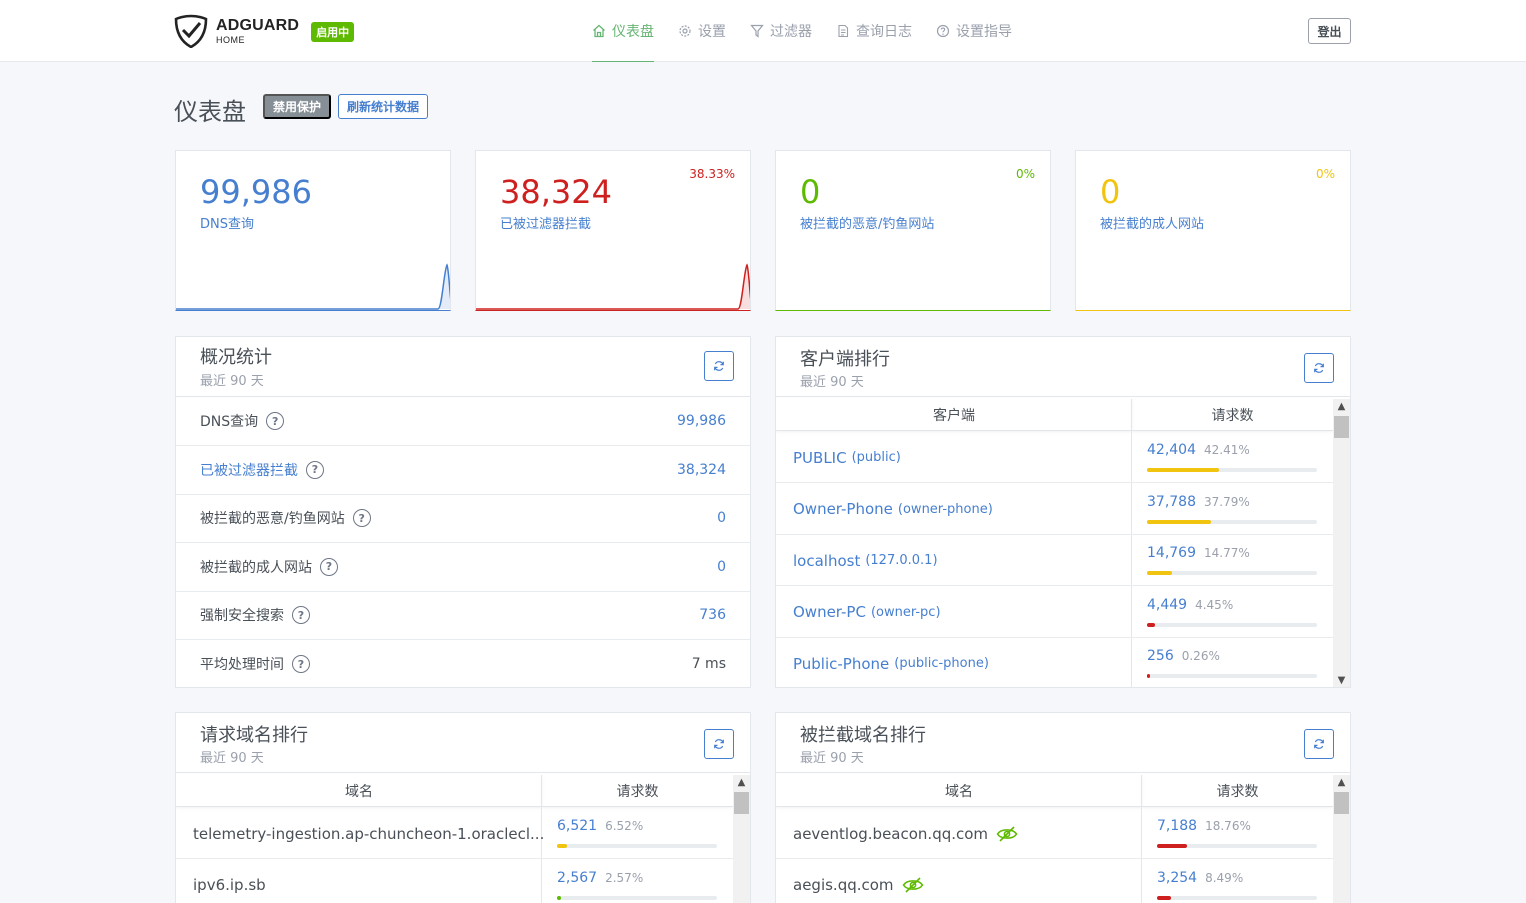 This screenshot has width=1526, height=903. What do you see at coordinates (943, 30) in the screenshot?
I see `help-icon` at bounding box center [943, 30].